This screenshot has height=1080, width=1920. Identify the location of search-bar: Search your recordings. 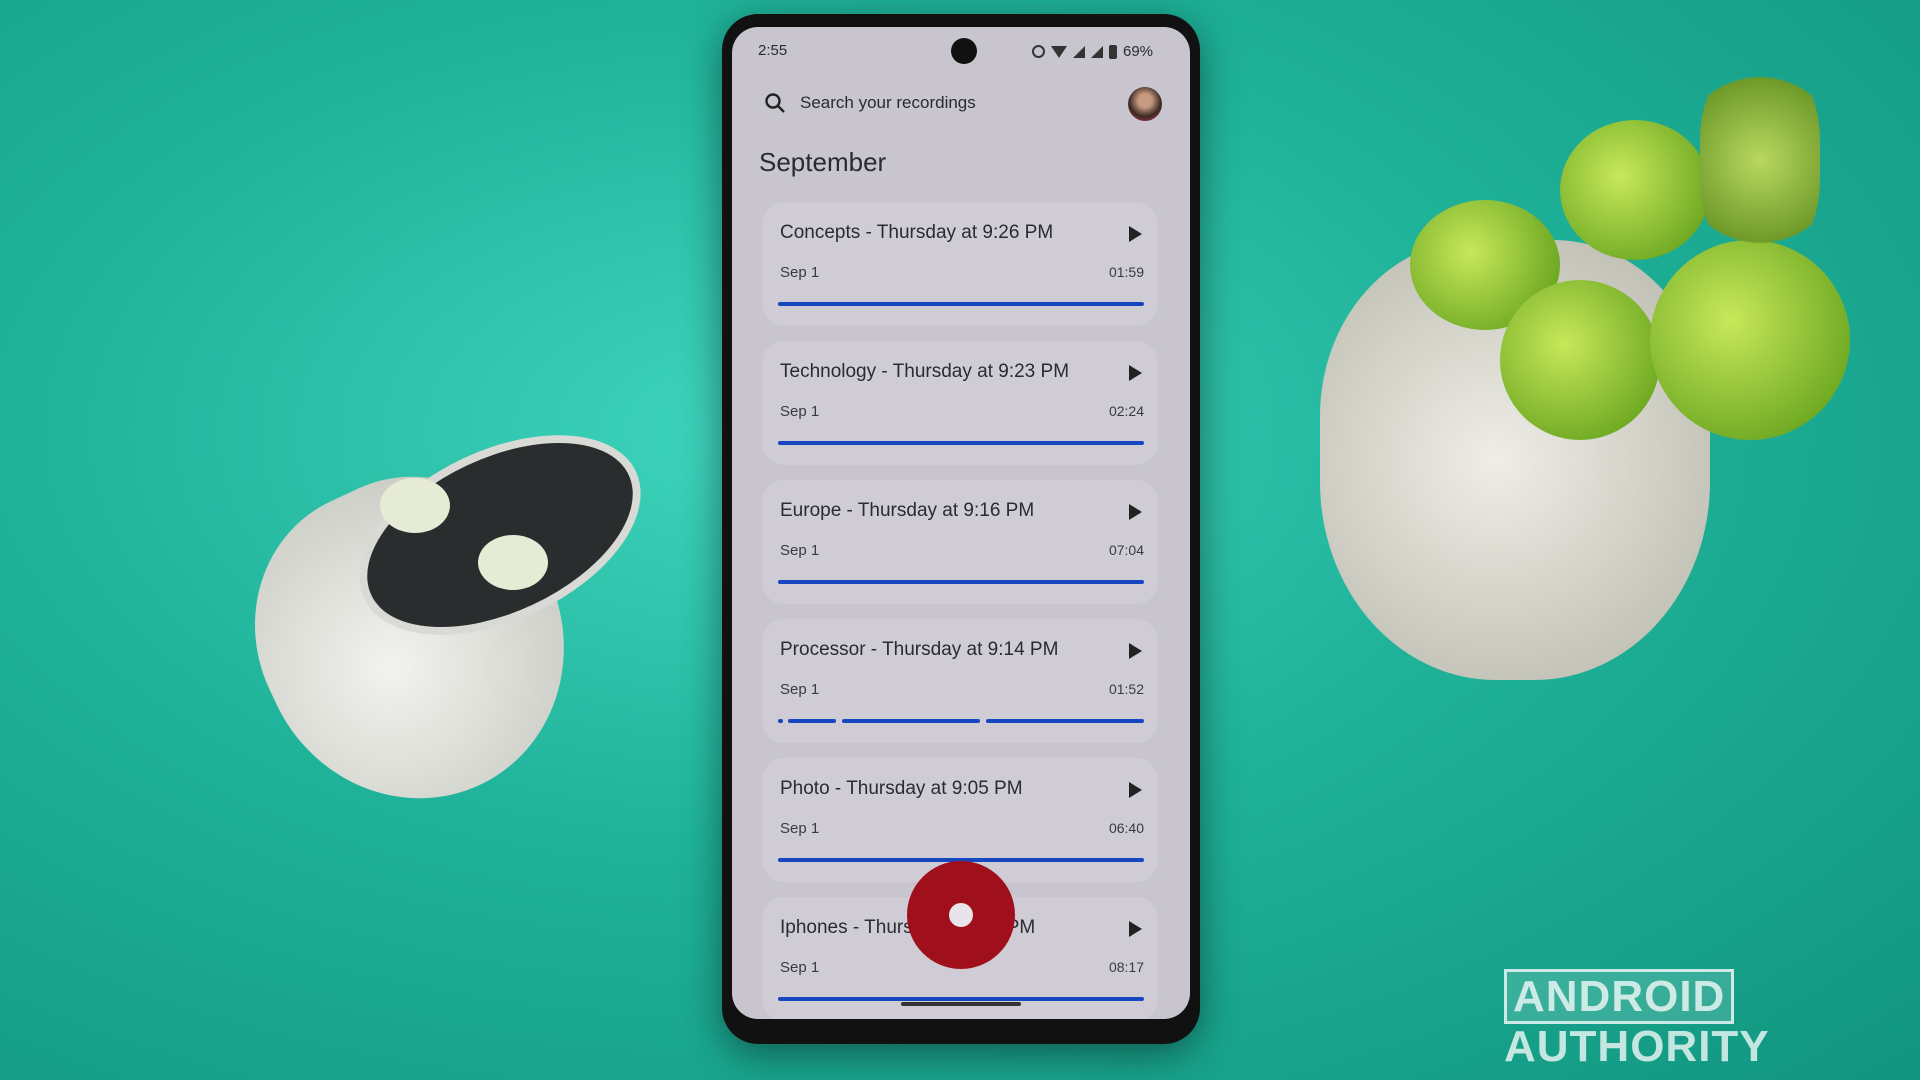
(922, 102).